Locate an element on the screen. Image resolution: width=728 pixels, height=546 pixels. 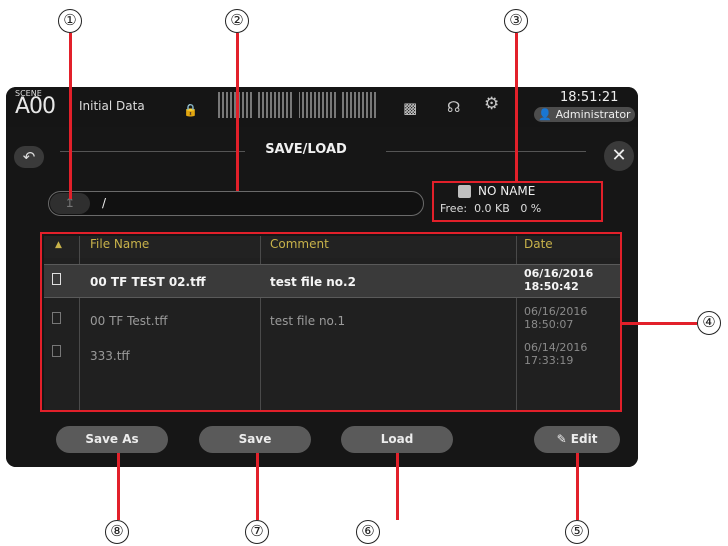
user-name: Administrator is located at coordinates (593, 114).